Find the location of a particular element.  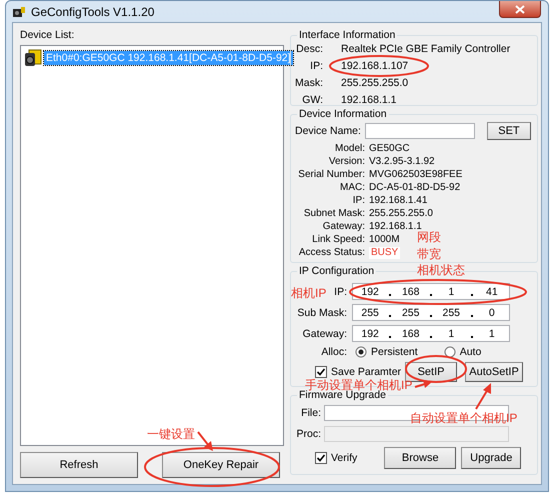

field-label: Proc: is located at coordinates (308, 434).